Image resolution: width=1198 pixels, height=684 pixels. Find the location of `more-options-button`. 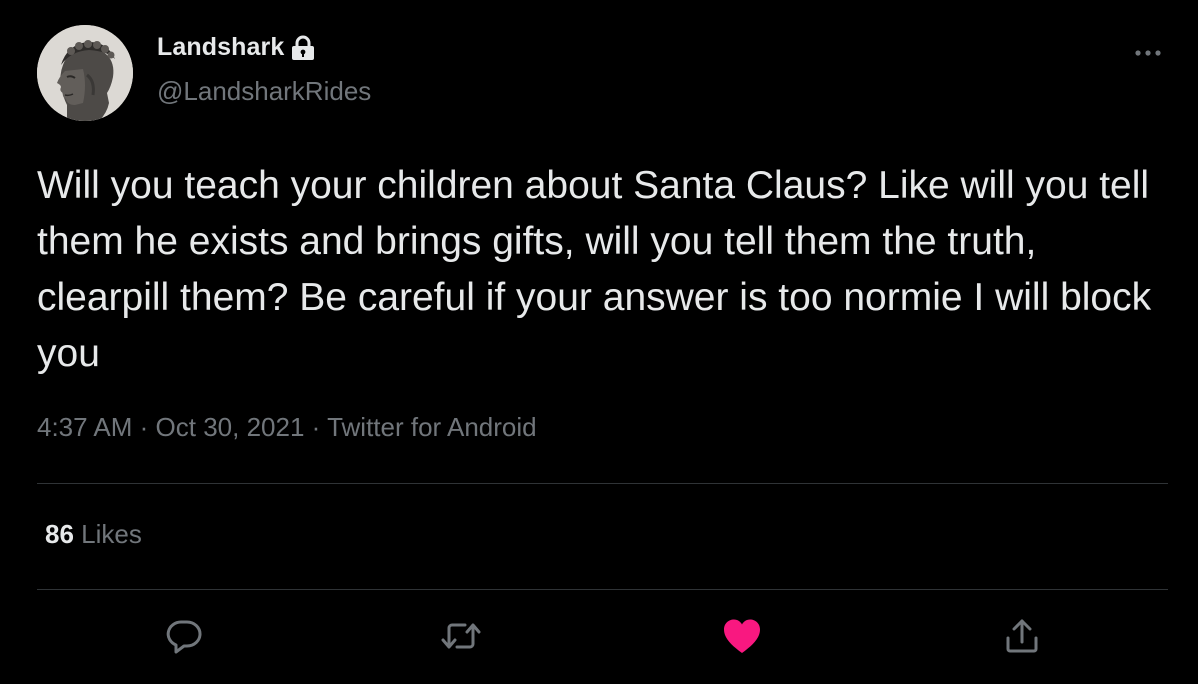

more-options-button is located at coordinates (1148, 53).